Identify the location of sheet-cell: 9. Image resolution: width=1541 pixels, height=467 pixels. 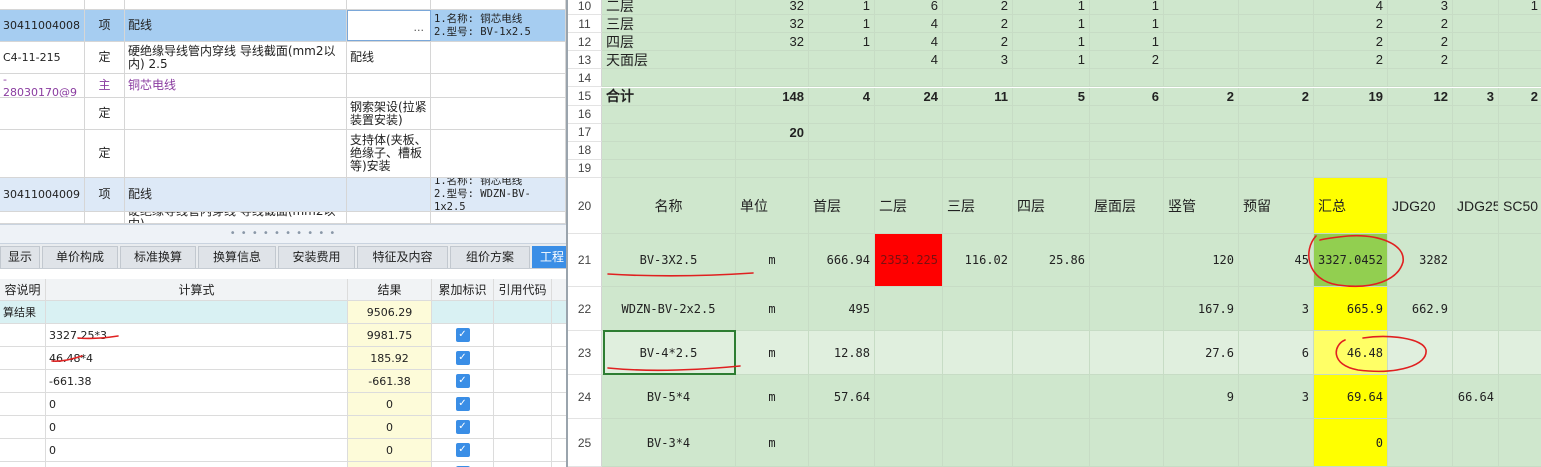
(1201, 397).